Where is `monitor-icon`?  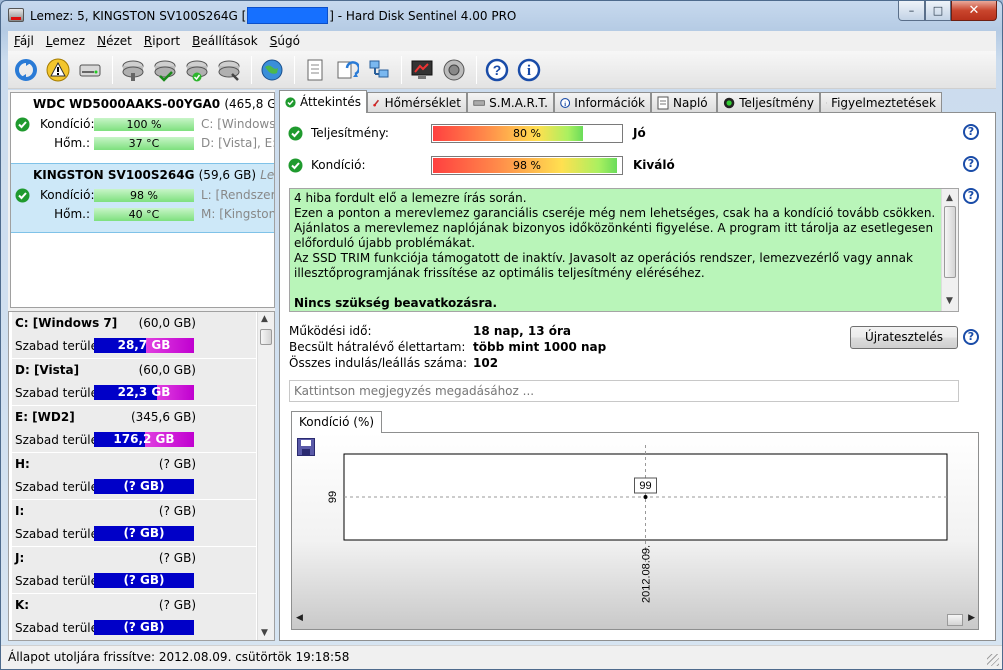
monitor-icon is located at coordinates (422, 69).